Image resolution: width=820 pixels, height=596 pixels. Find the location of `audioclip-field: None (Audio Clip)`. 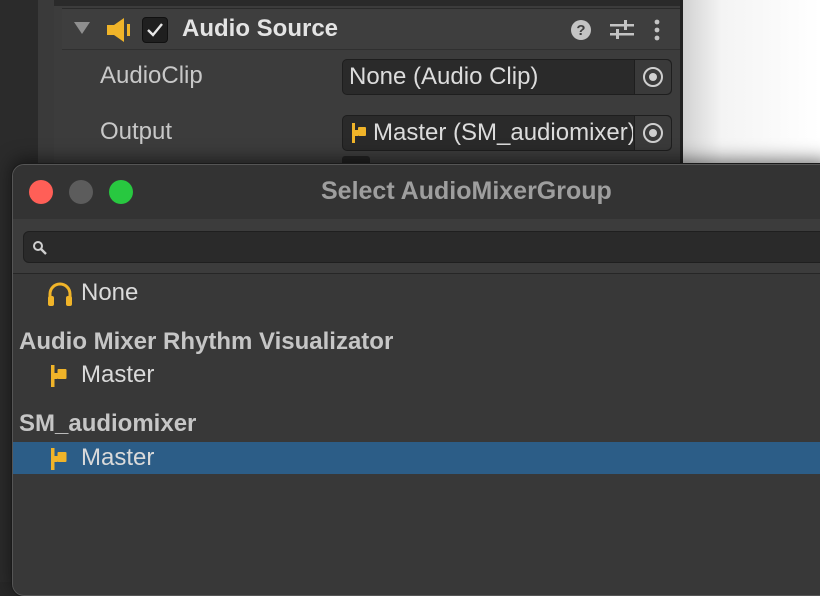

audioclip-field: None (Audio Clip) is located at coordinates (507, 77).